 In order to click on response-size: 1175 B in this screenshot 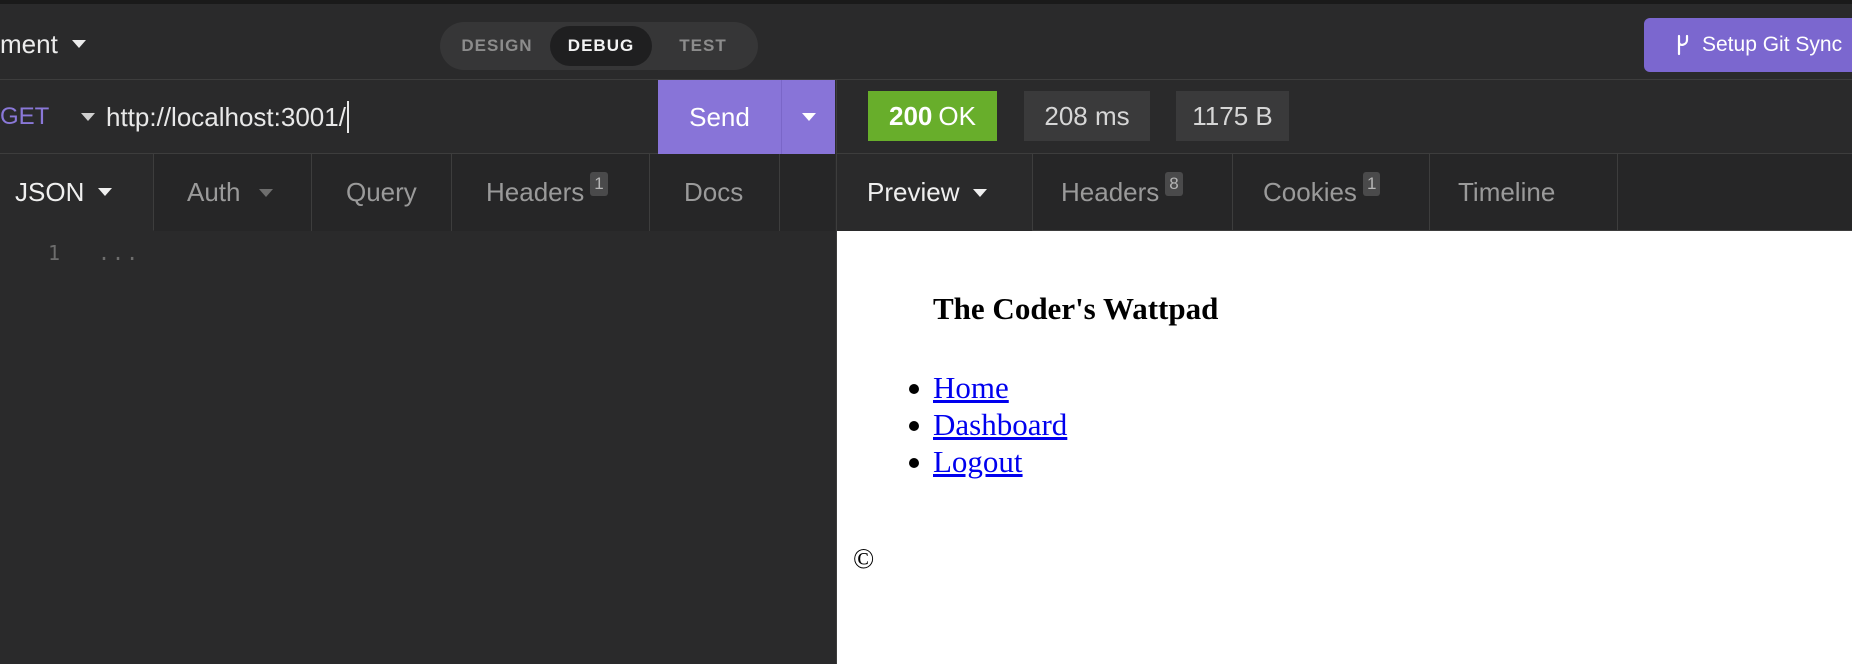, I will do `click(1232, 116)`.